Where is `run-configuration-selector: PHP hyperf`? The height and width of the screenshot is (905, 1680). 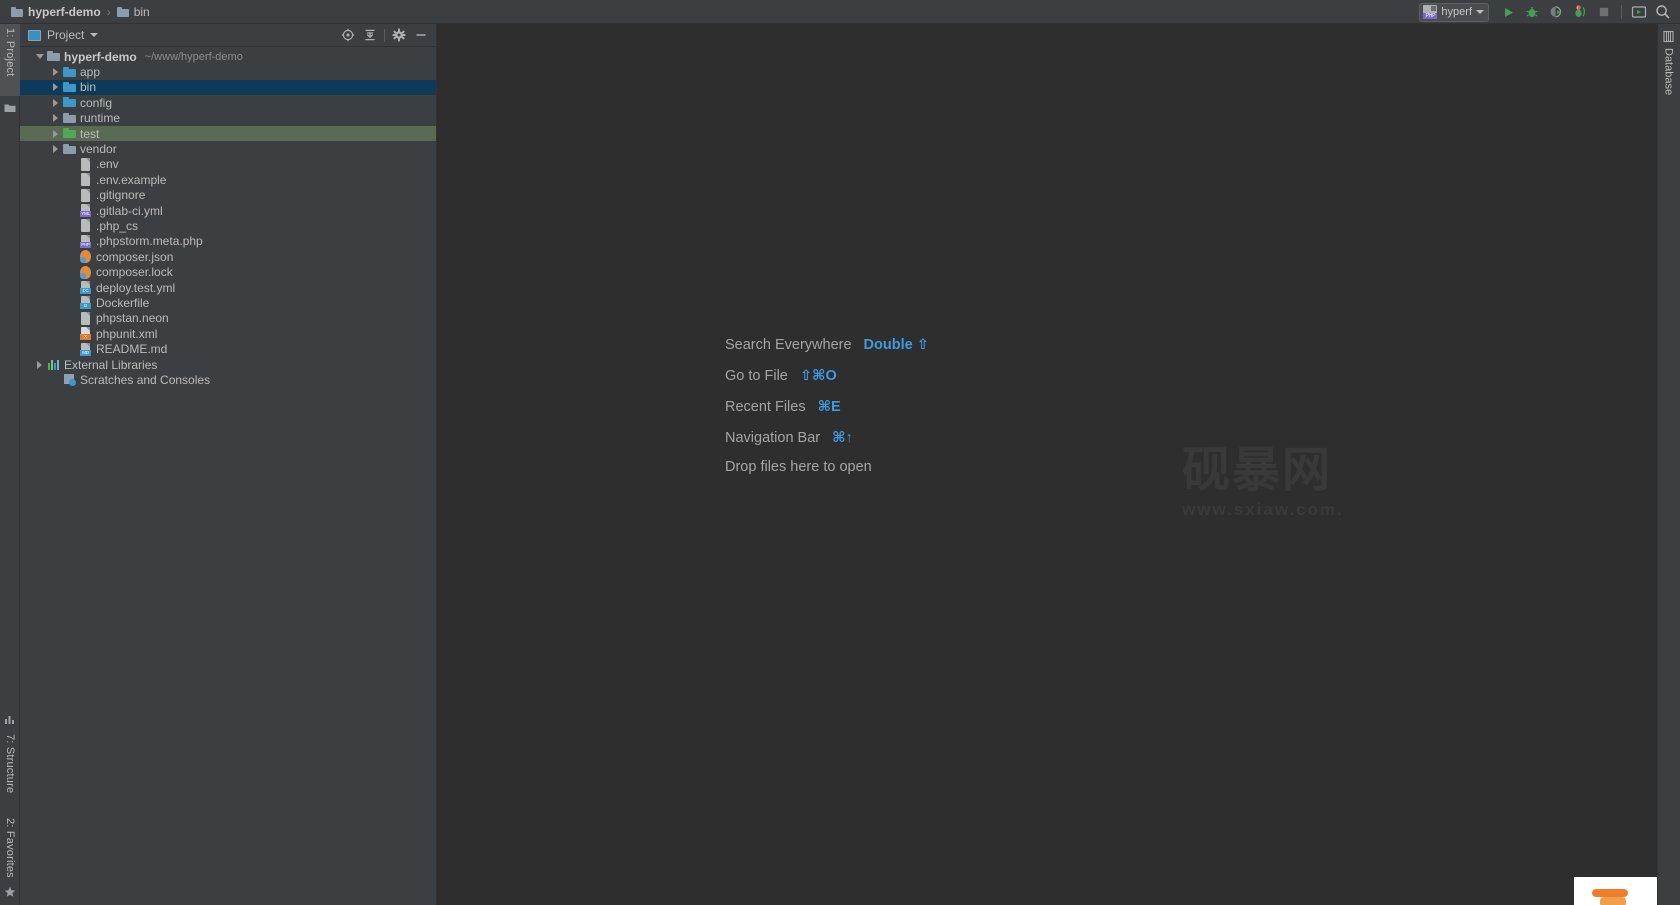
run-configuration-selector: PHP hyperf is located at coordinates (1454, 12).